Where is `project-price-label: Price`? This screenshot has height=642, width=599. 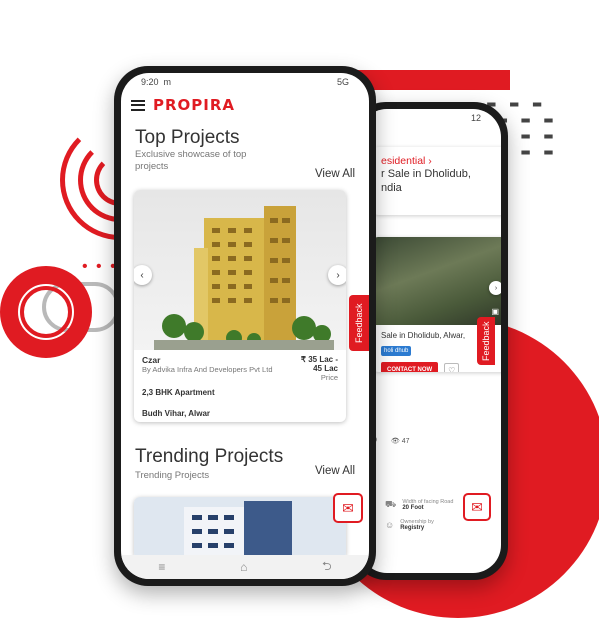 project-price-label: Price is located at coordinates (329, 377).